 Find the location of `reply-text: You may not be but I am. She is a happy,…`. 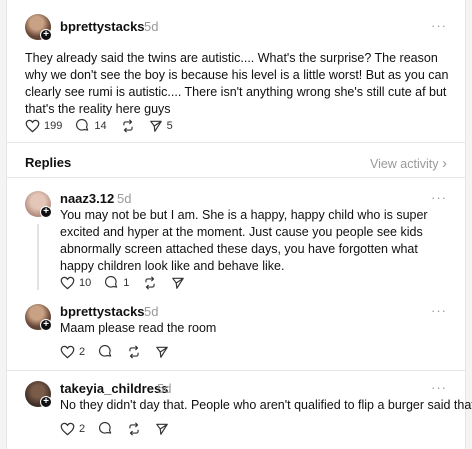

reply-text: You may not be but I am. She is a happy,… is located at coordinates (244, 240).